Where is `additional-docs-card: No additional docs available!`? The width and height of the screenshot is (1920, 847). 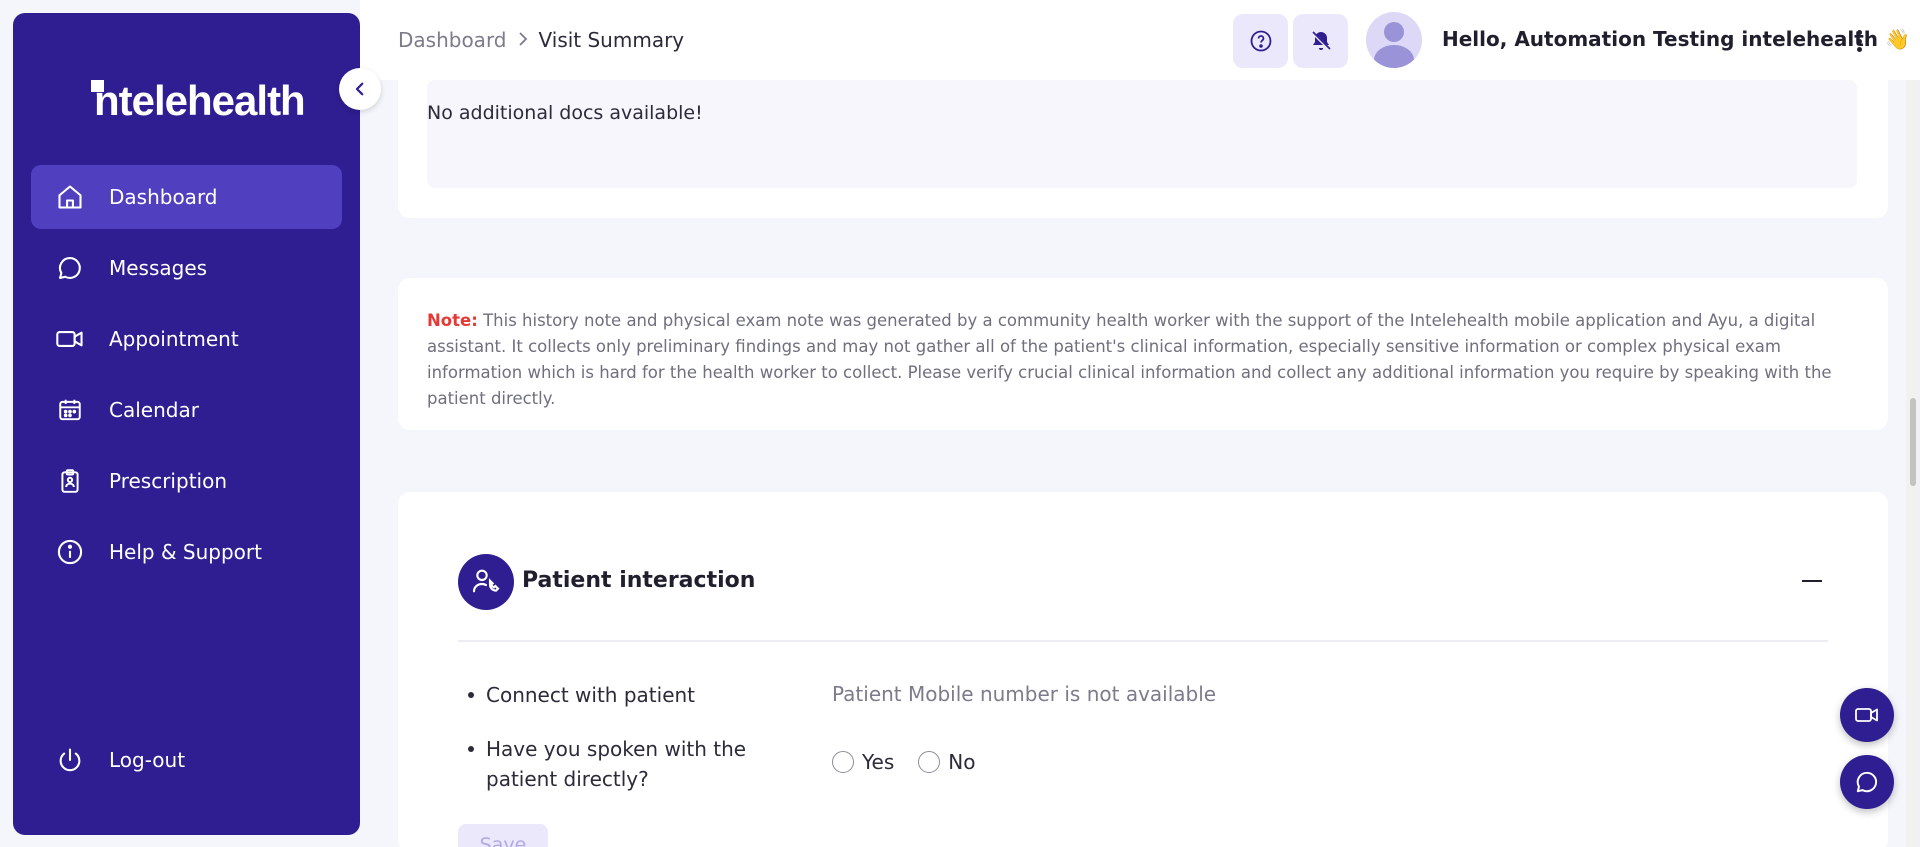
additional-docs-card: No additional docs available! is located at coordinates (1143, 149).